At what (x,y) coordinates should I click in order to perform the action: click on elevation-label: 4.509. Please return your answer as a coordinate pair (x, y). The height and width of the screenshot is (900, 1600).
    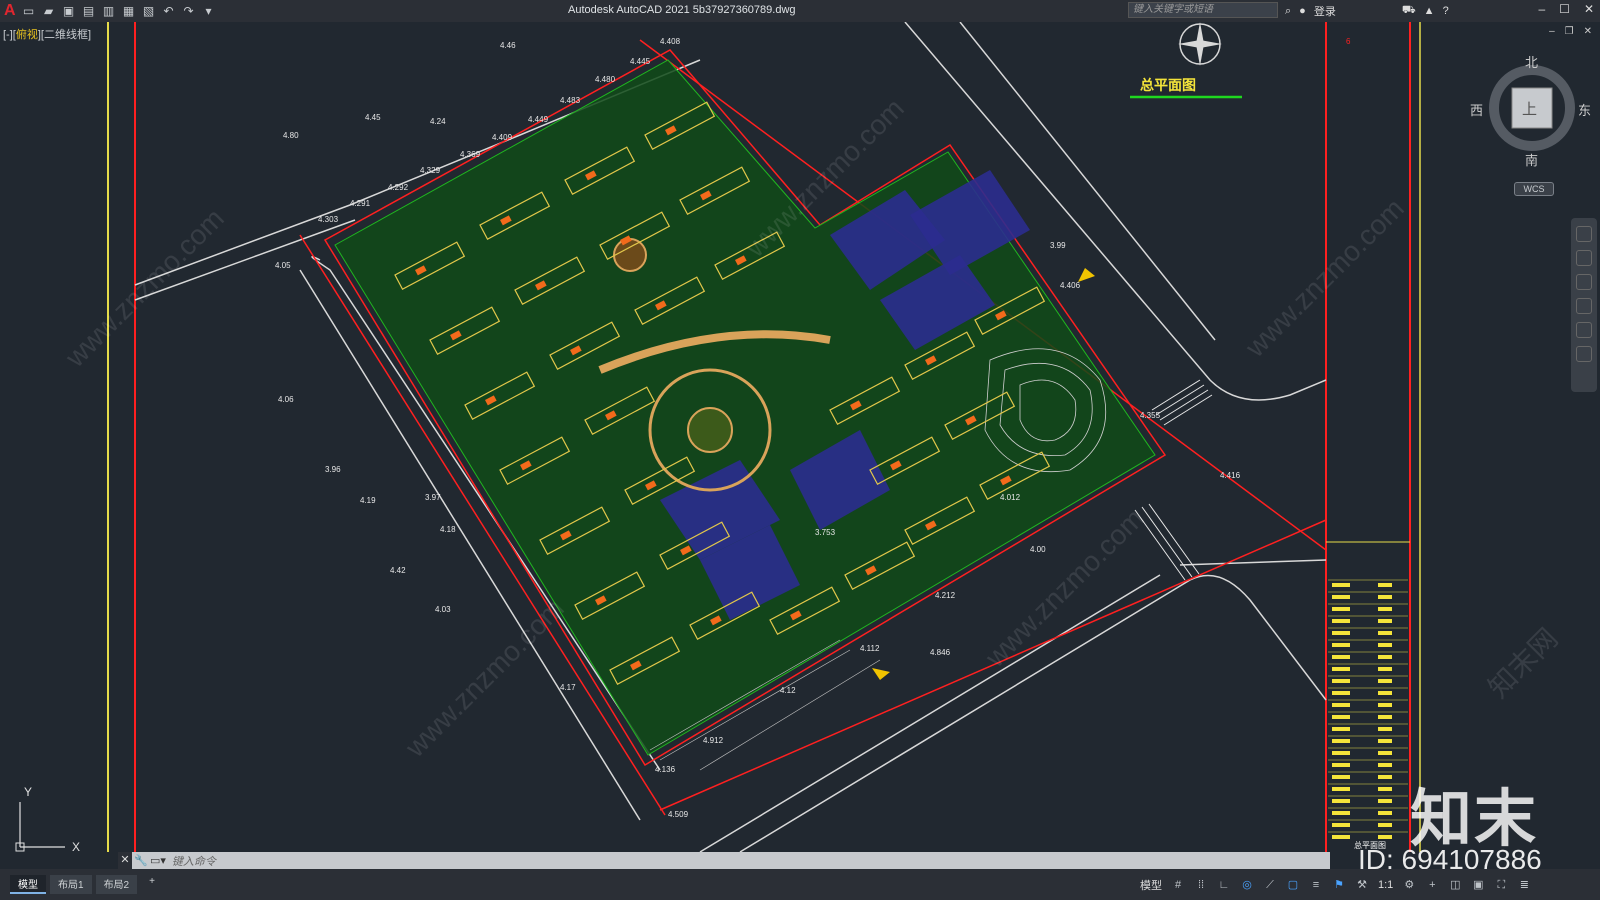
    Looking at the image, I should click on (678, 814).